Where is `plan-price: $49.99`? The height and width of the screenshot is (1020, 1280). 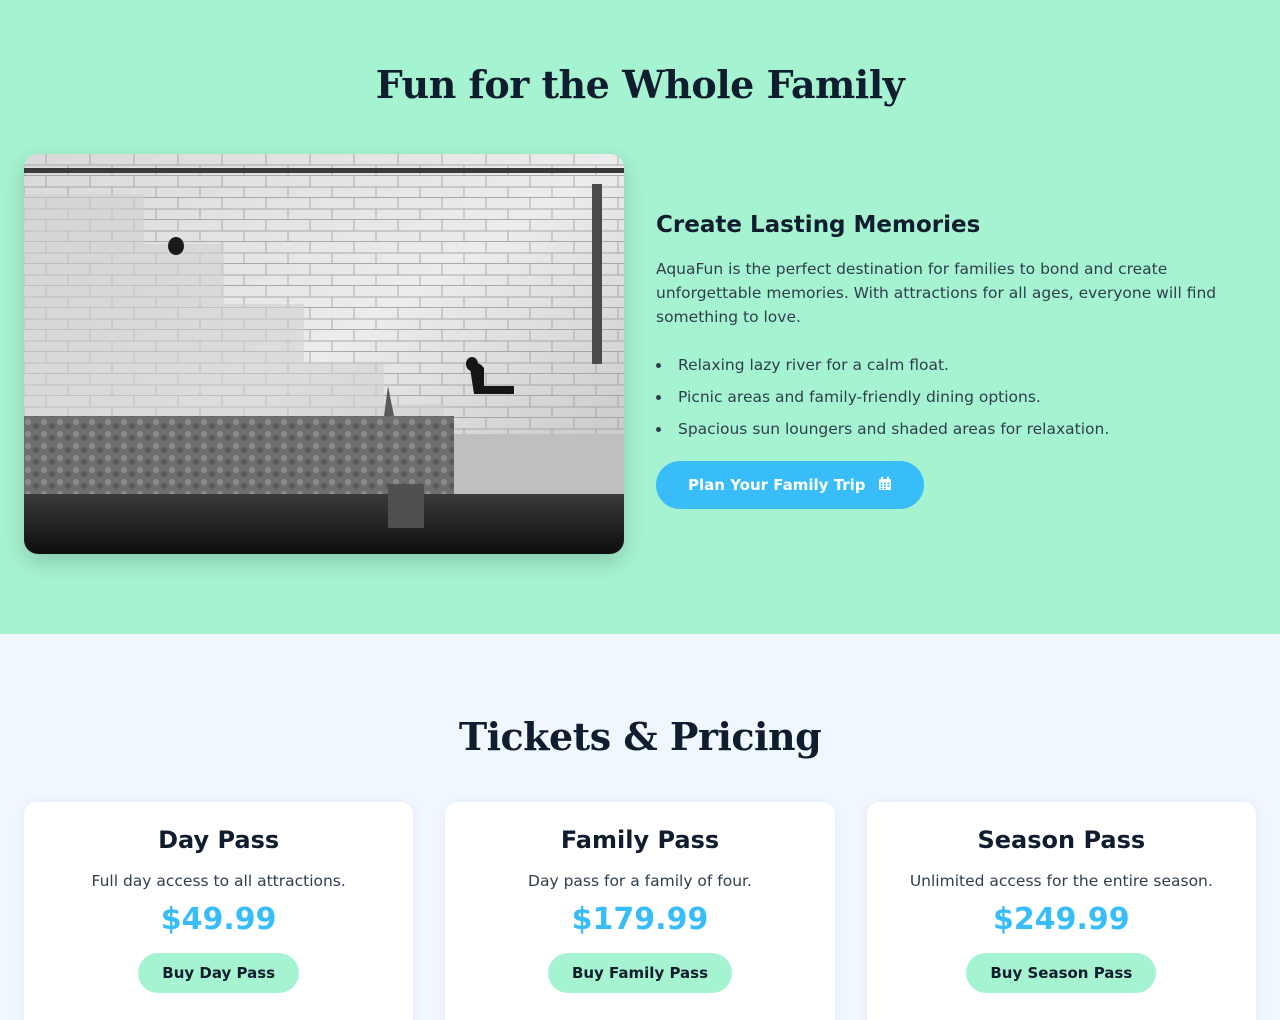 plan-price: $49.99 is located at coordinates (218, 919).